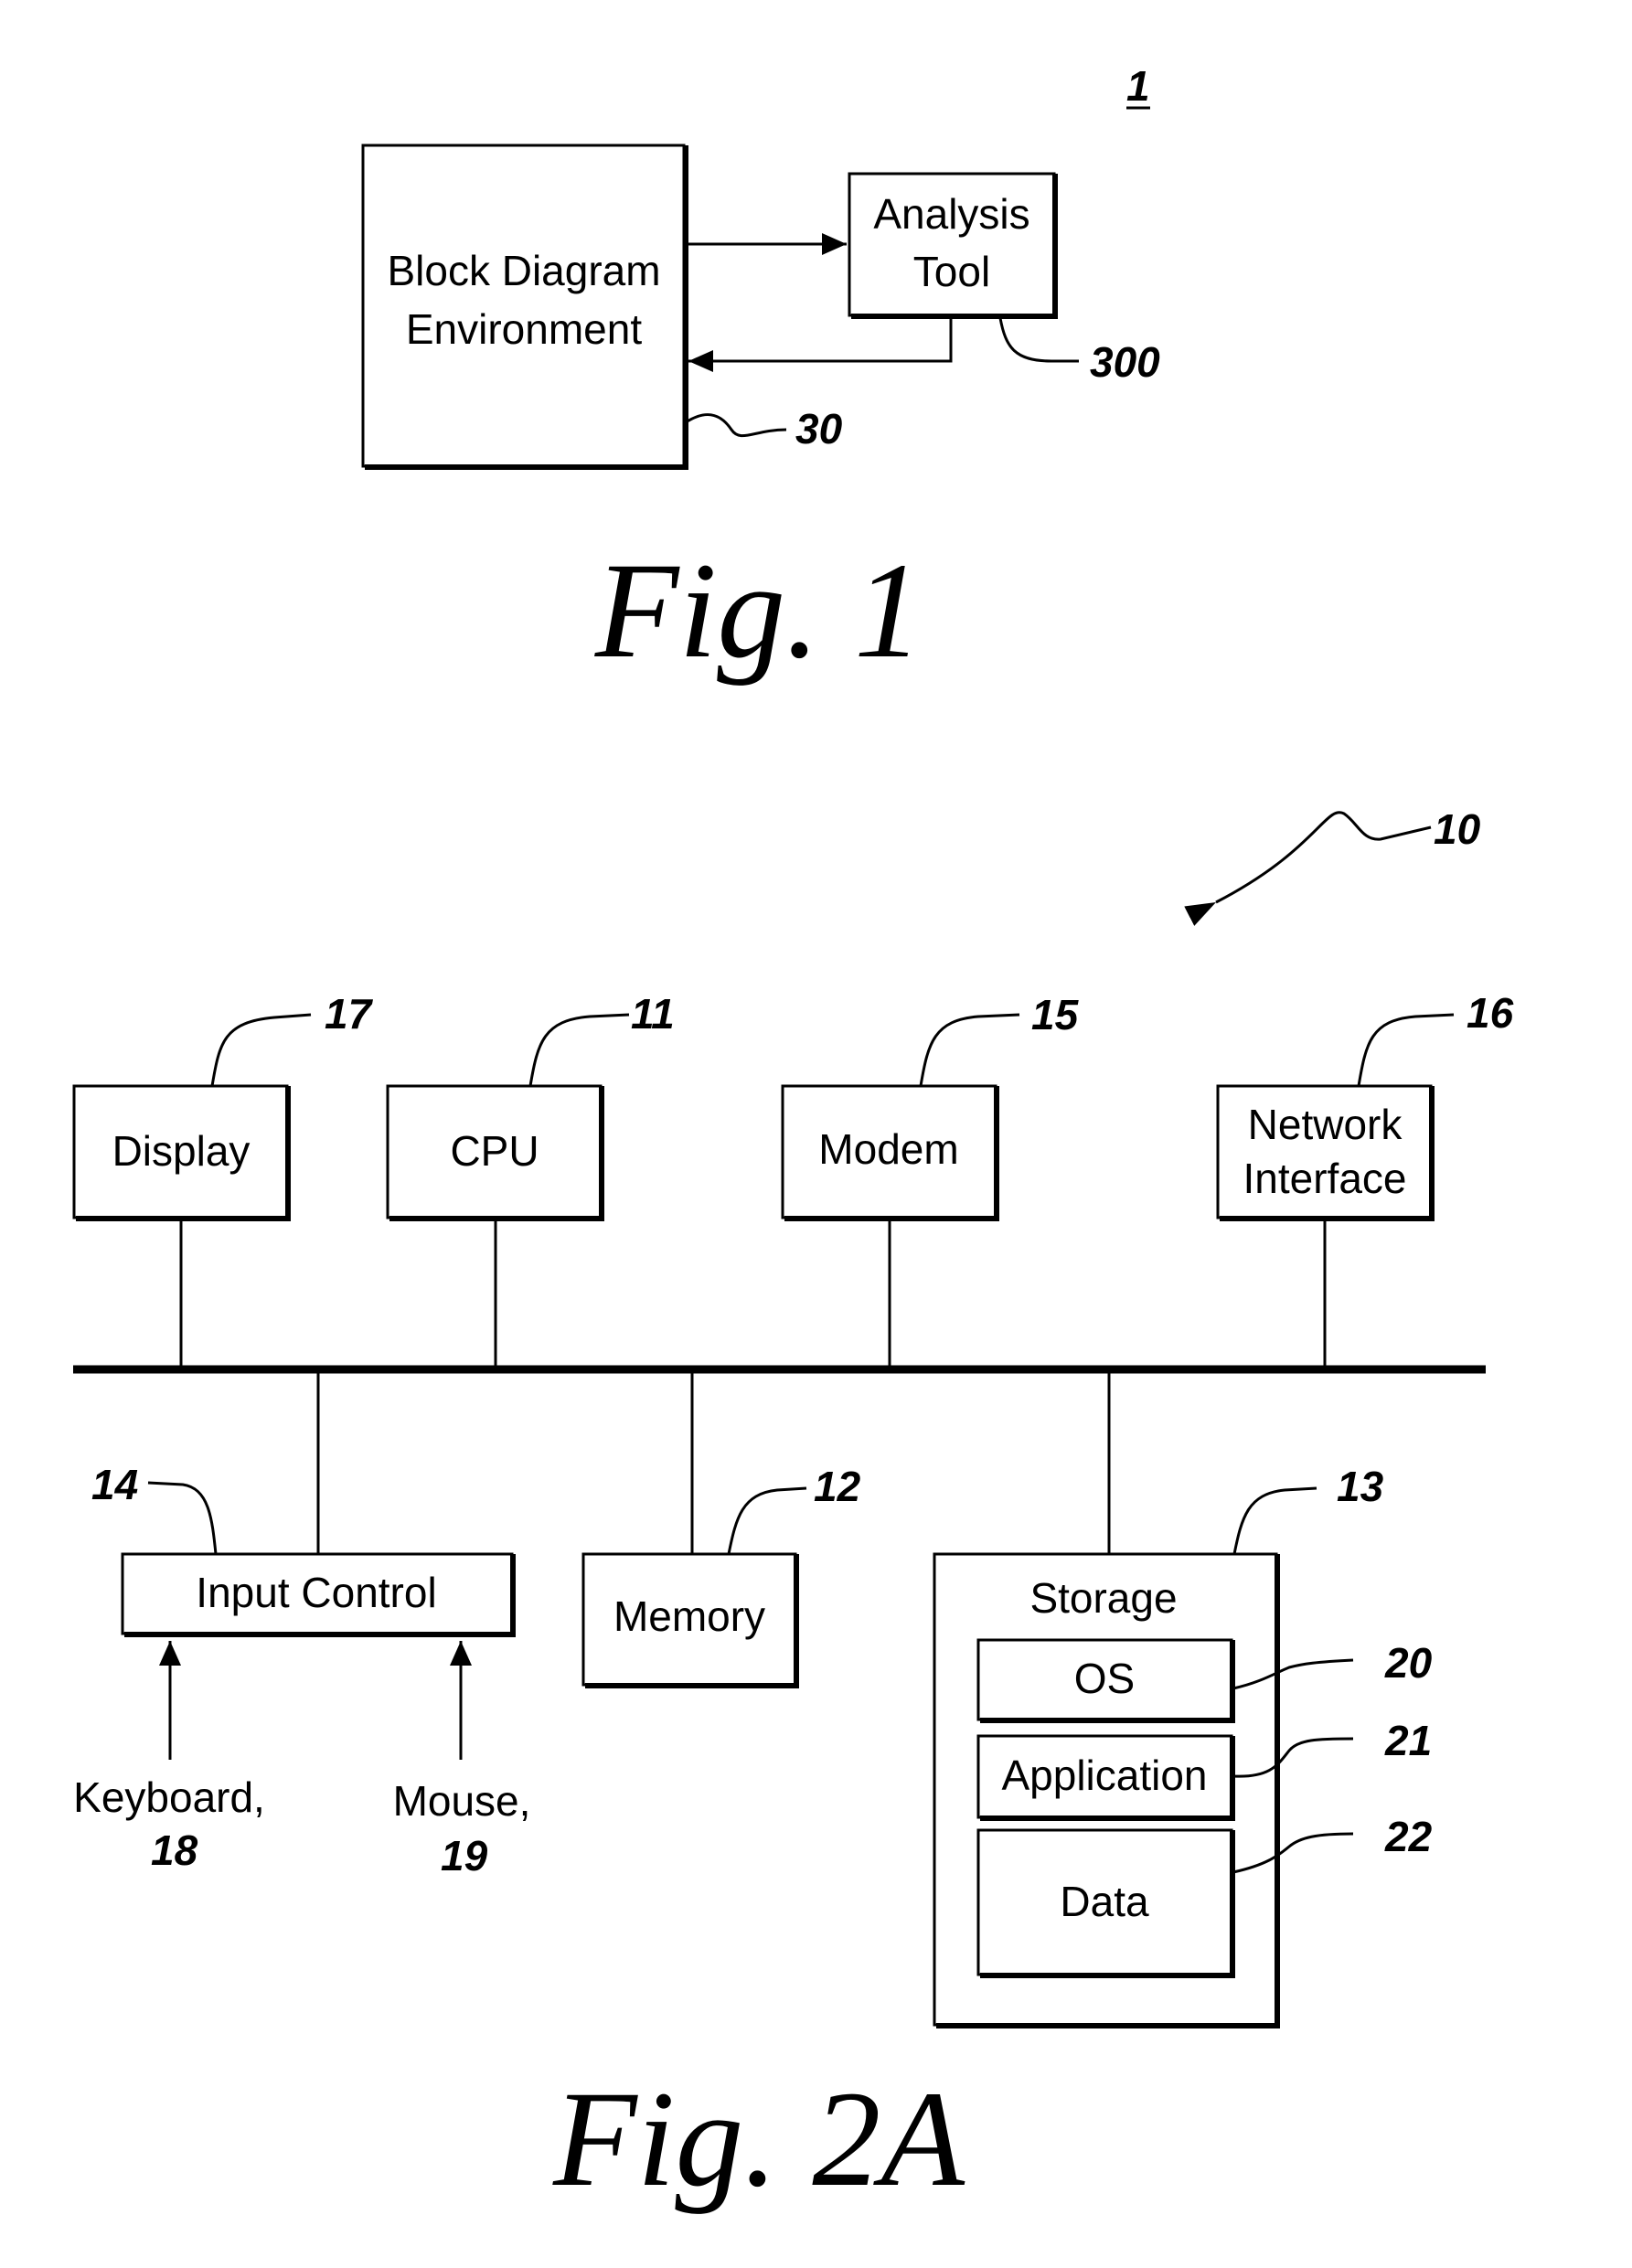  What do you see at coordinates (1325, 1178) in the screenshot?
I see `network-interface-label-line2: Interface` at bounding box center [1325, 1178].